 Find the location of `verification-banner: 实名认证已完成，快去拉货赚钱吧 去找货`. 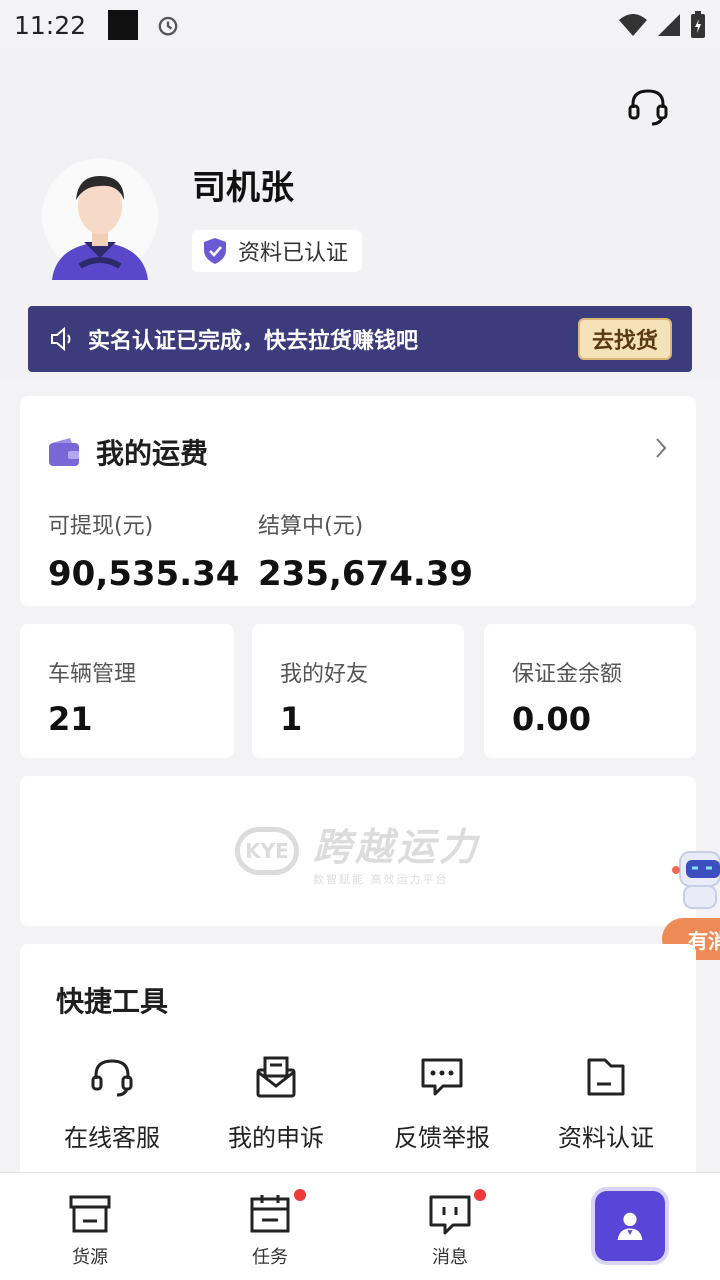

verification-banner: 实名认证已完成，快去拉货赚钱吧 去找货 is located at coordinates (360, 339).